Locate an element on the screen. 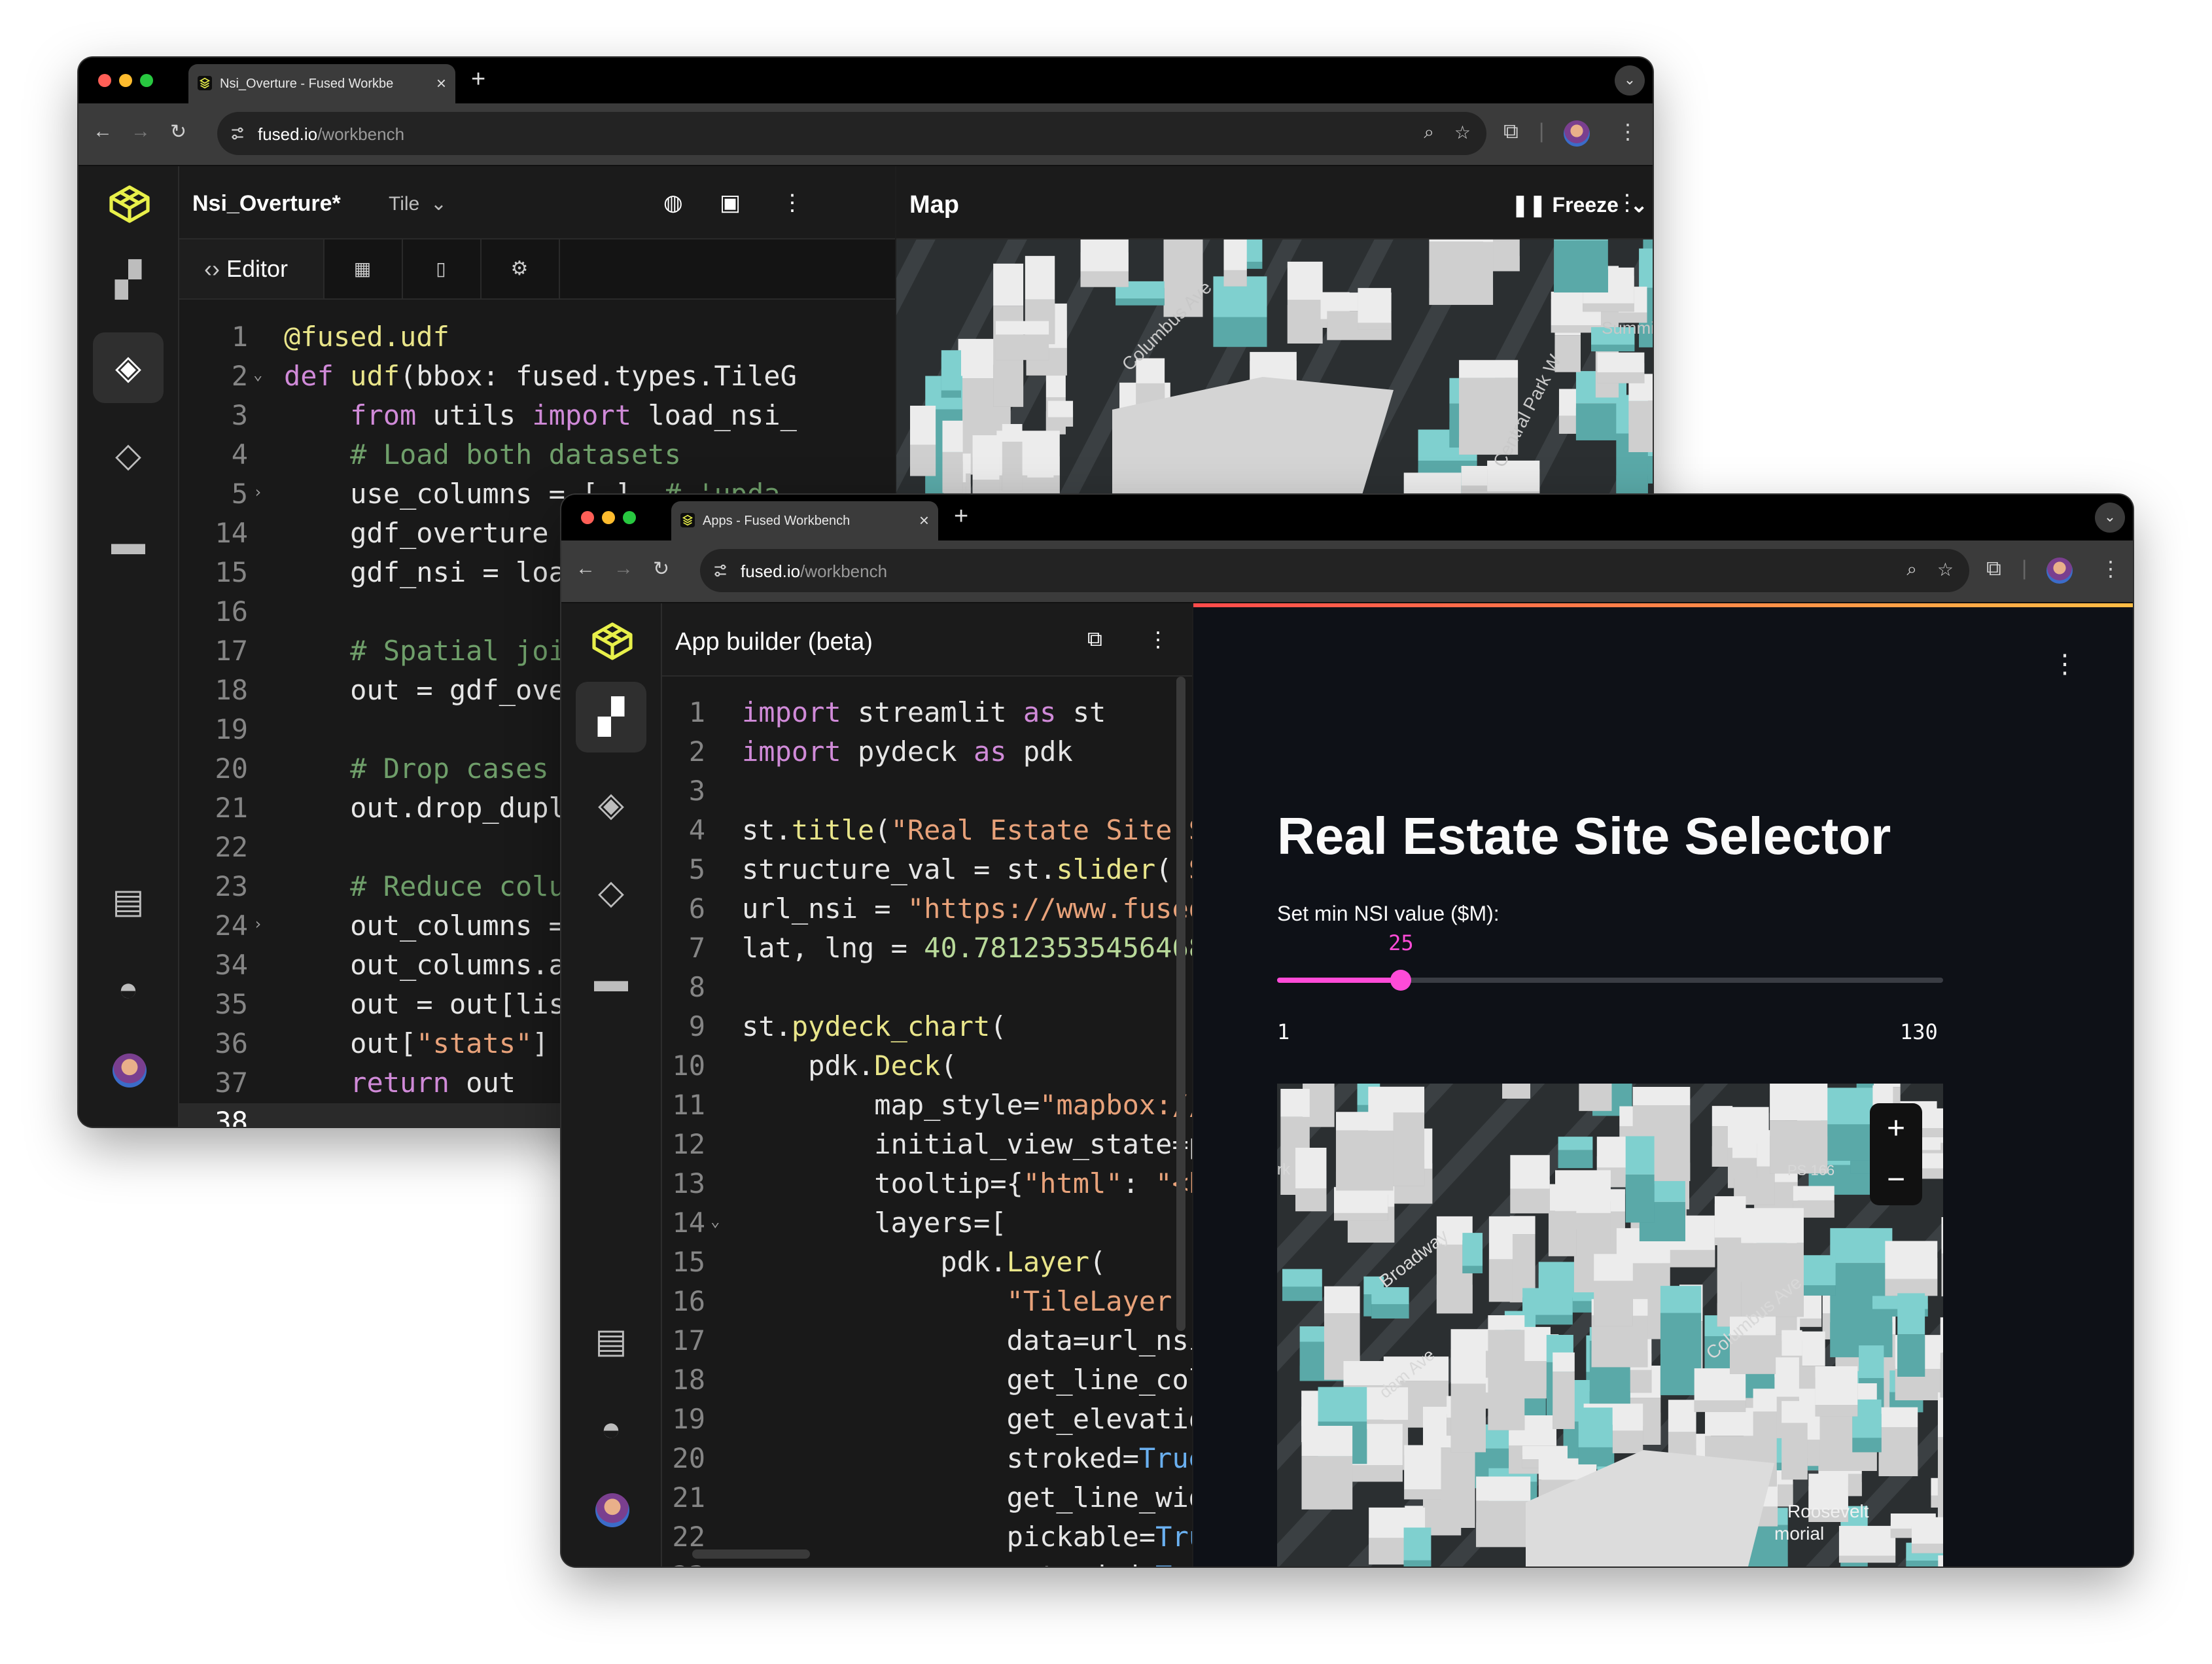 The height and width of the screenshot is (1664, 2212). url-text: fused.io/workbench is located at coordinates (331, 134).